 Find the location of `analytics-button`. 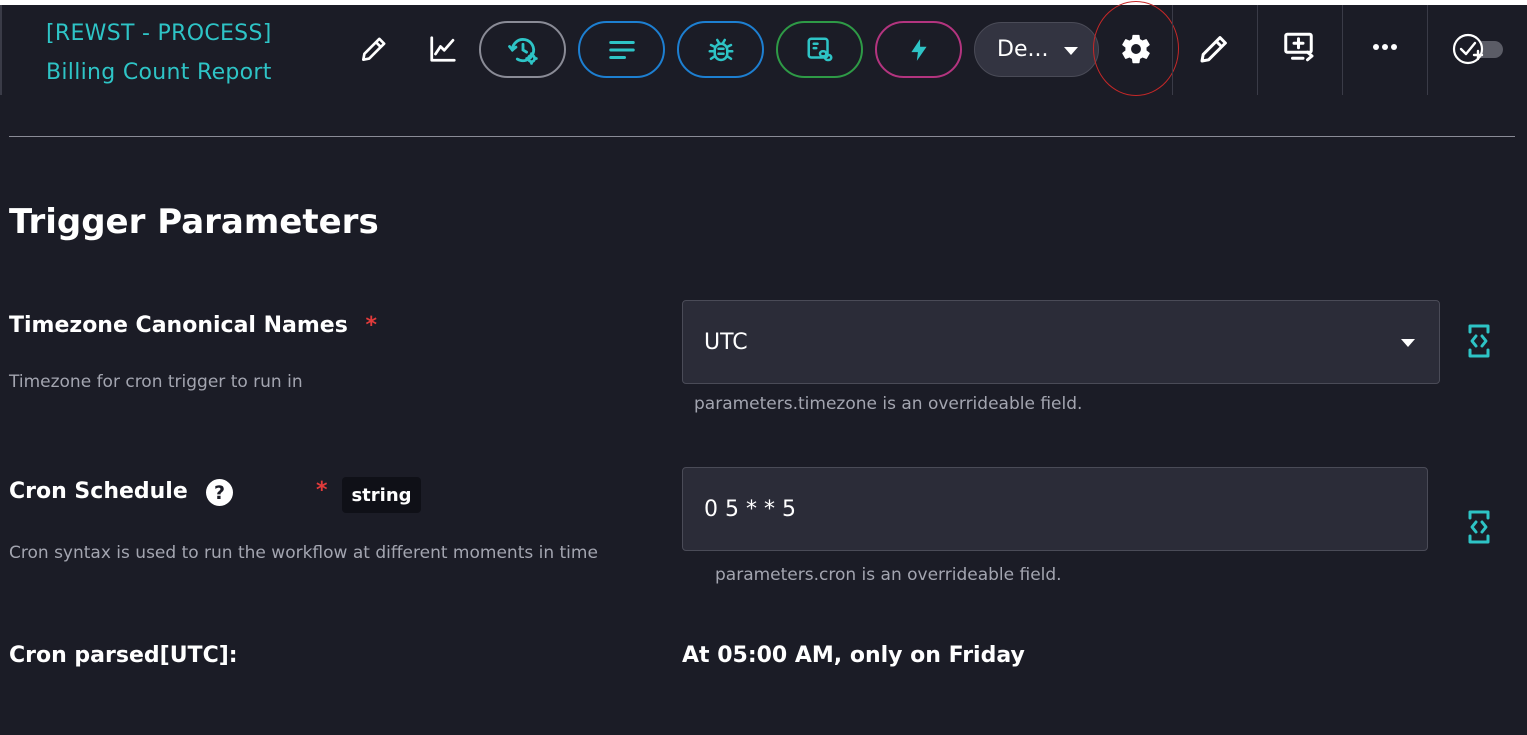

analytics-button is located at coordinates (443, 49).